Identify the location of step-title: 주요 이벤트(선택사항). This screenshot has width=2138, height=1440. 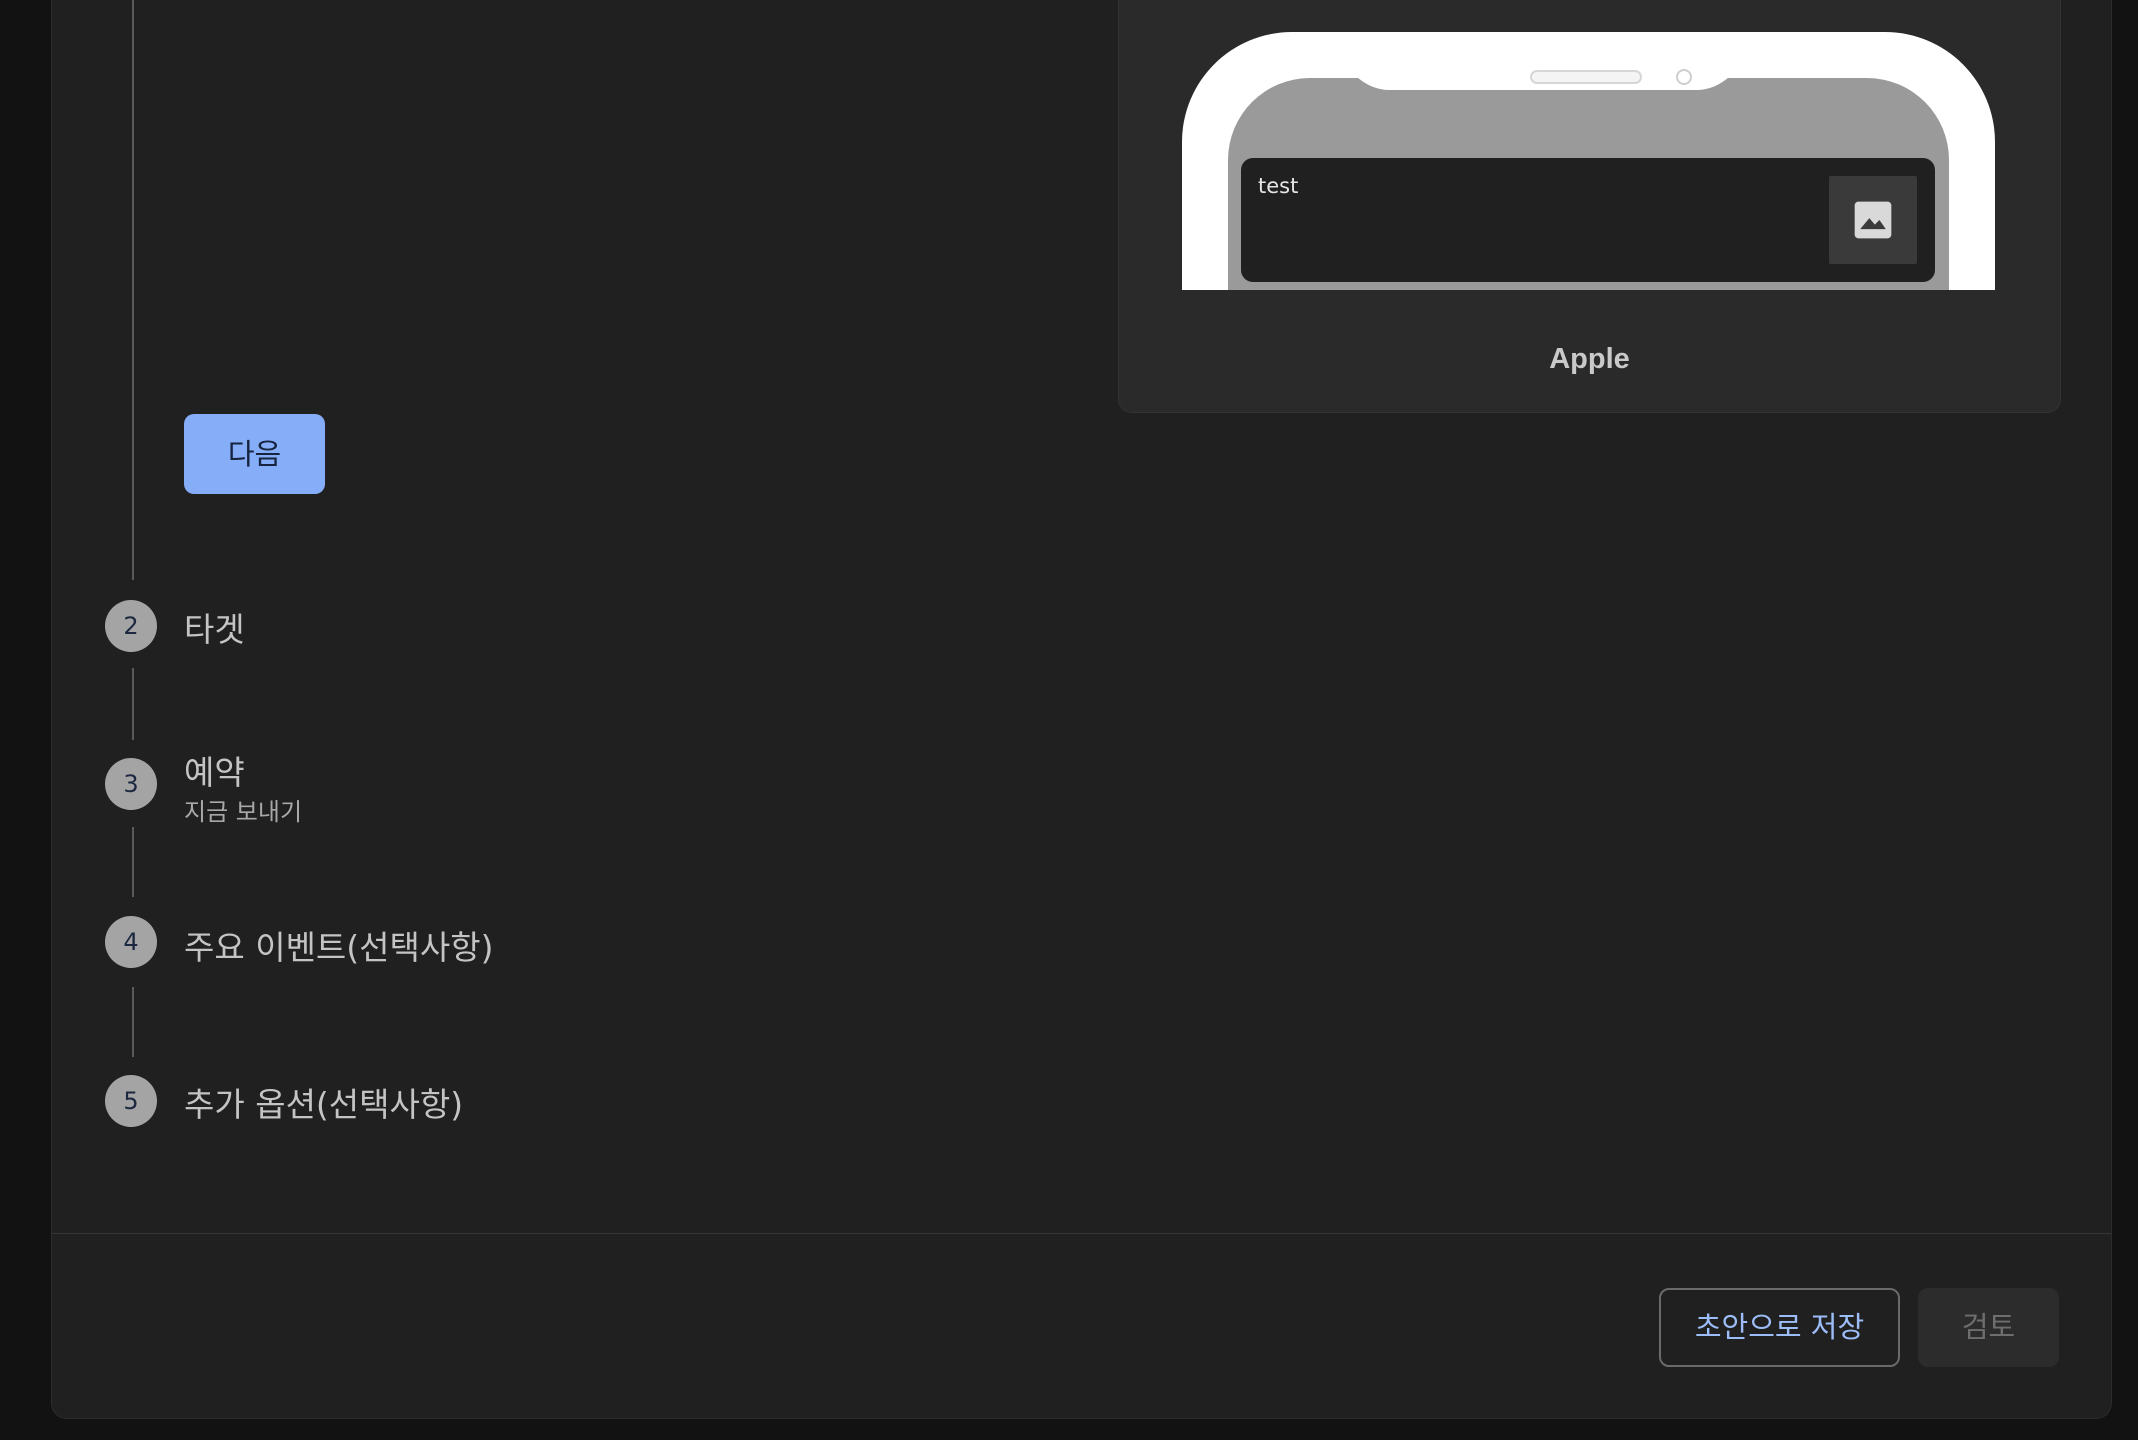
(339, 947).